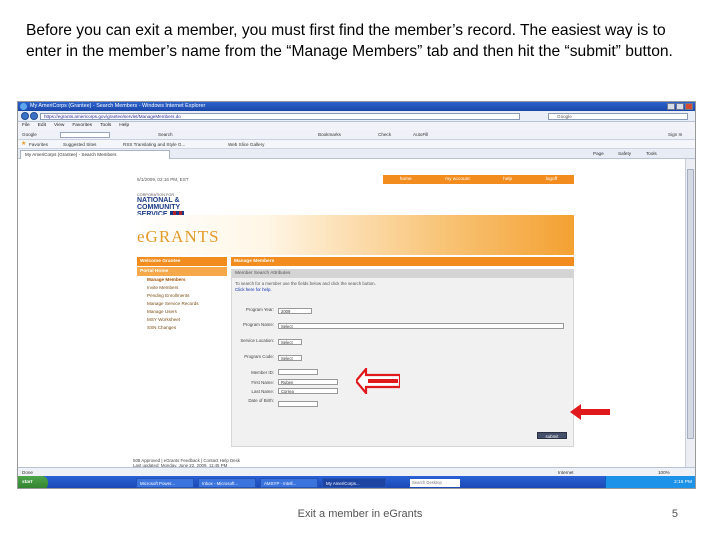 The image size is (720, 540). Describe the element at coordinates (457, 179) in the screenshot. I see `nav-my-account: my account` at that location.